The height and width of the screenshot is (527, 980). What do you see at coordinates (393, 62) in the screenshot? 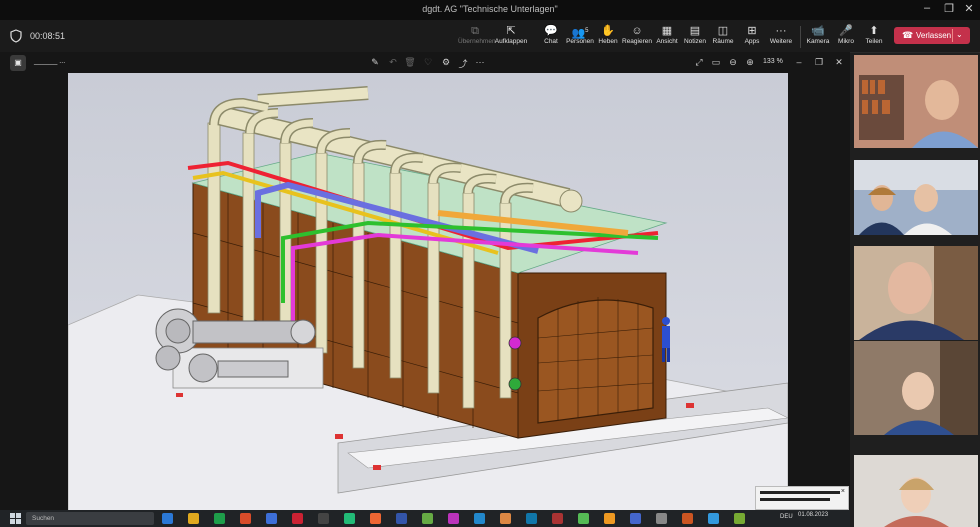
I see `undo-icon: ↶` at bounding box center [393, 62].